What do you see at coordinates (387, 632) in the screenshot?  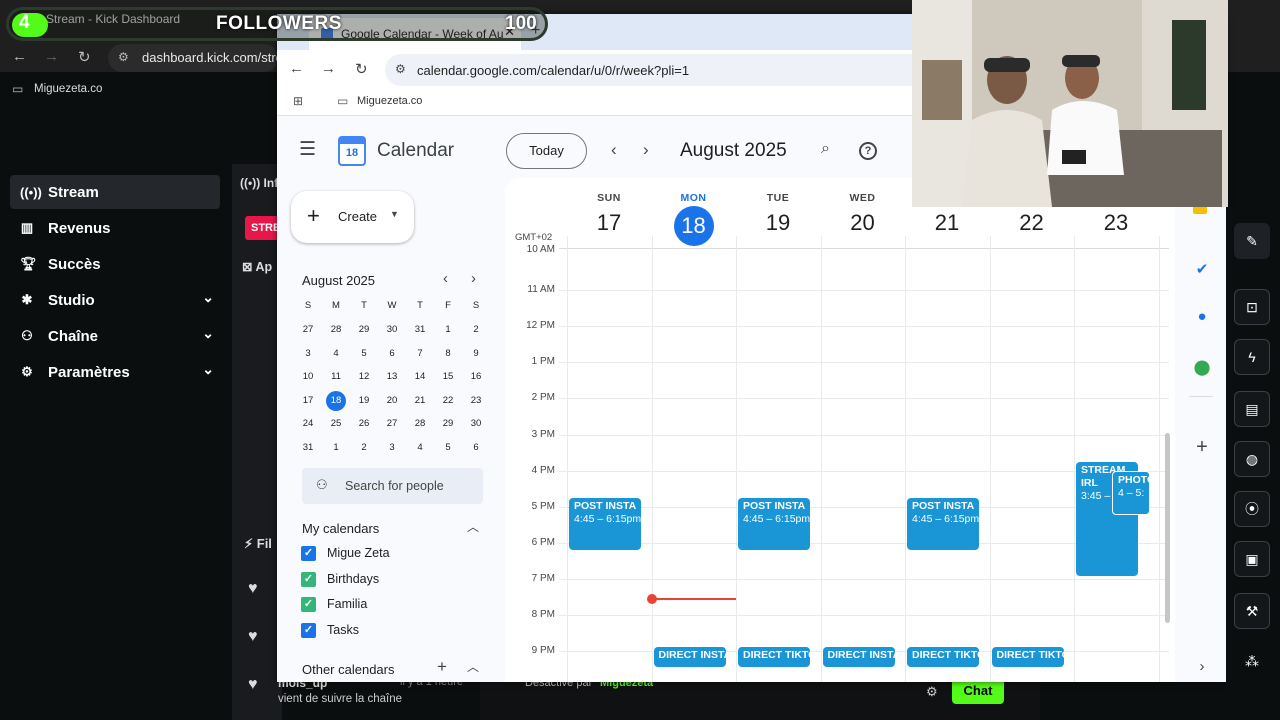 I see `calendar-list-item: ✓ Tasks` at bounding box center [387, 632].